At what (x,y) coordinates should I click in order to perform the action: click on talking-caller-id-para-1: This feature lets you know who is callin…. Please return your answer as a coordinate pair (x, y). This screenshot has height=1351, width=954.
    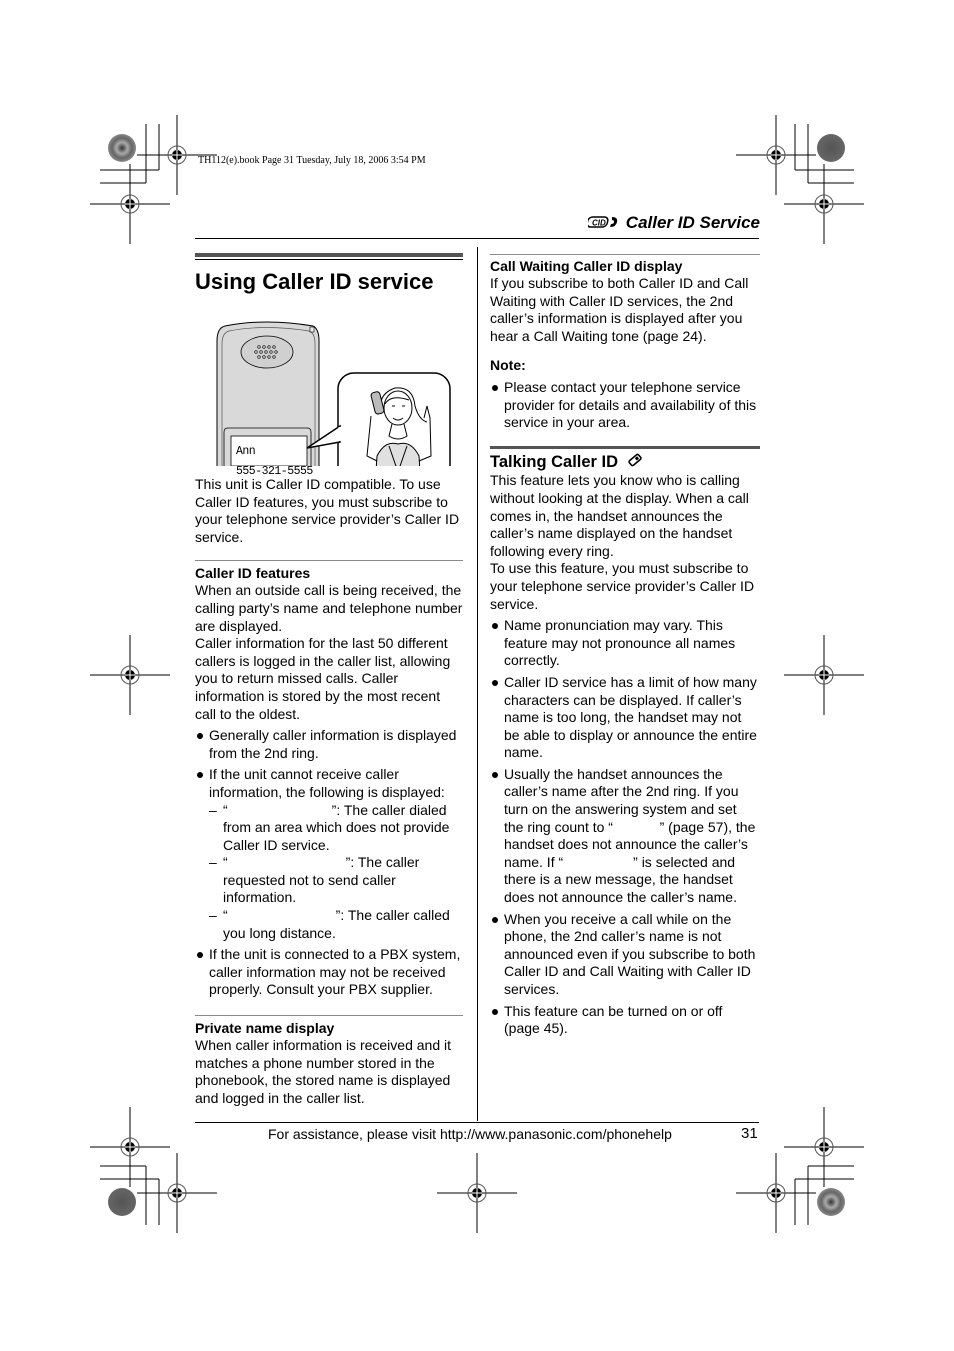
    Looking at the image, I should click on (619, 515).